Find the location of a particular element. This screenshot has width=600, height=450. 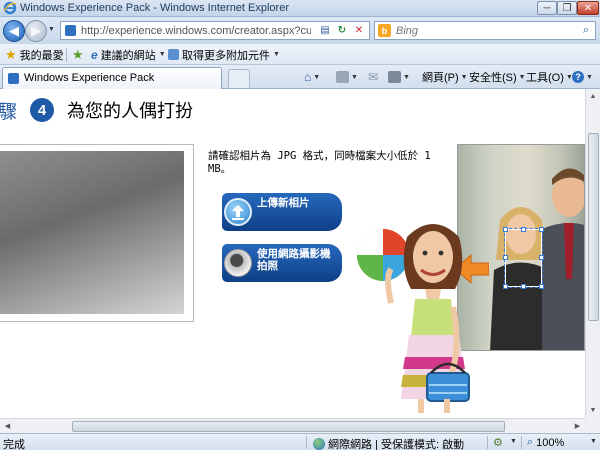

print-button: ▼ is located at coordinates (399, 77).